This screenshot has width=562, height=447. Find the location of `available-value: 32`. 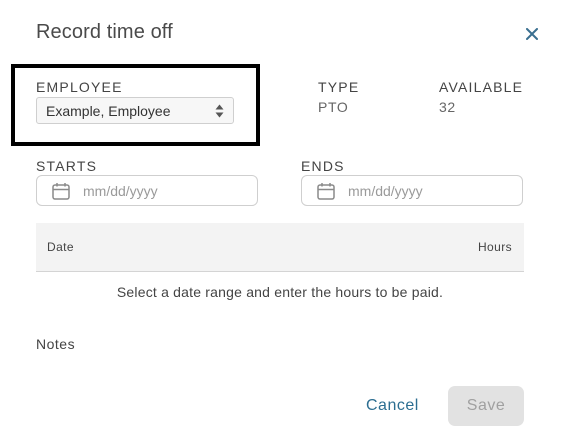

available-value: 32 is located at coordinates (447, 107).